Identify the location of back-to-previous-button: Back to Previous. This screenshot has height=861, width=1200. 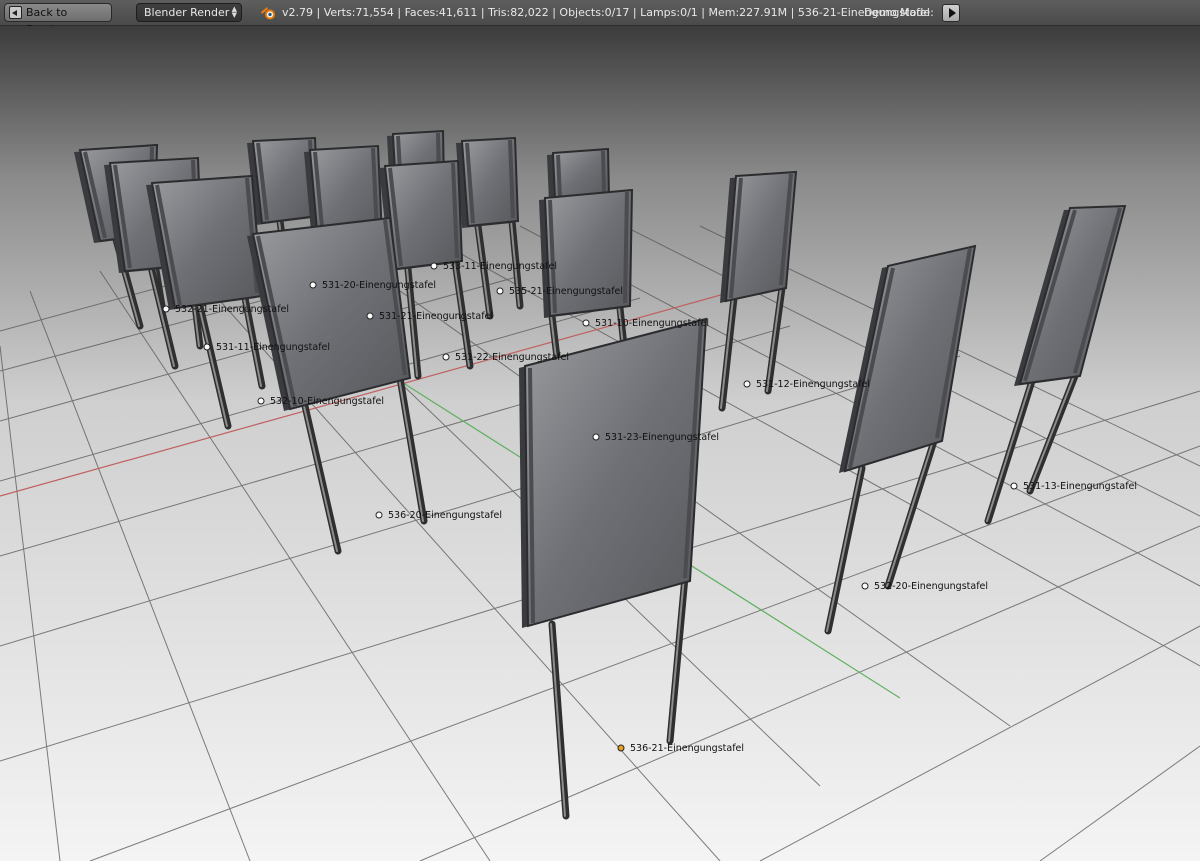
(58, 19).